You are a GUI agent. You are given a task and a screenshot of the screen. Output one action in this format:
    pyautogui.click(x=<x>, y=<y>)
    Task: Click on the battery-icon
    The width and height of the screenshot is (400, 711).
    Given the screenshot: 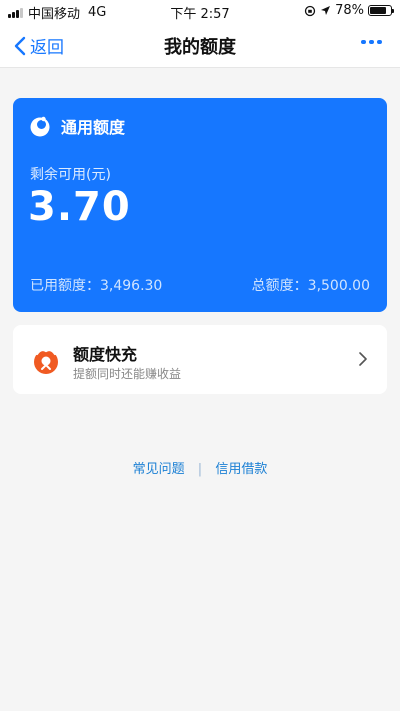 What is the action you would take?
    pyautogui.click(x=381, y=10)
    